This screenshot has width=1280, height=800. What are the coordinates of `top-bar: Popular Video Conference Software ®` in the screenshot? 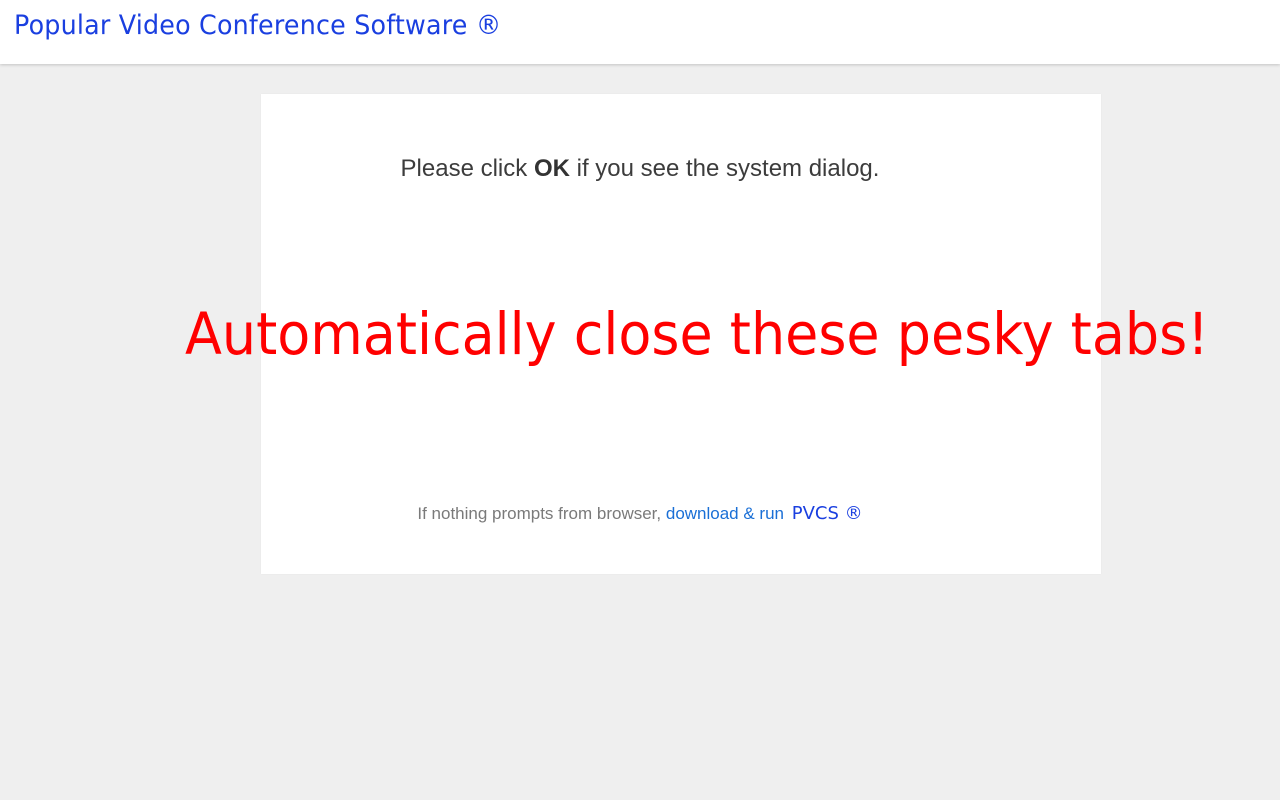 It's located at (640, 32).